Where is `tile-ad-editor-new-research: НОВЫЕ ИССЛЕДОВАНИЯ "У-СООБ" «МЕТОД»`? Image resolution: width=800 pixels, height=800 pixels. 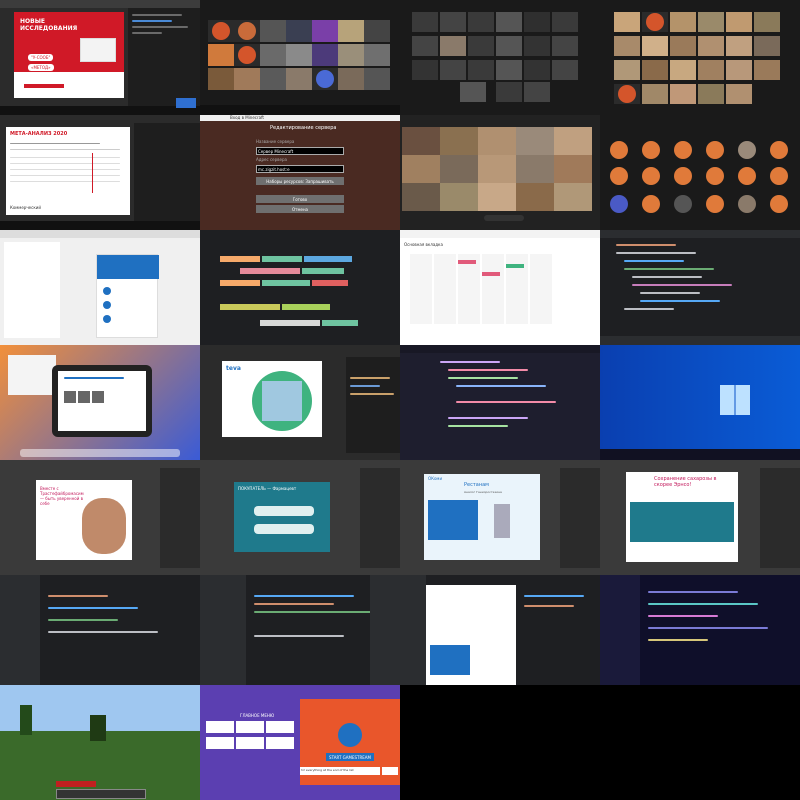
tile-ad-editor-new-research: НОВЫЕ ИССЛЕДОВАНИЯ "У-СООБ" «МЕТОД» is located at coordinates (100, 57).